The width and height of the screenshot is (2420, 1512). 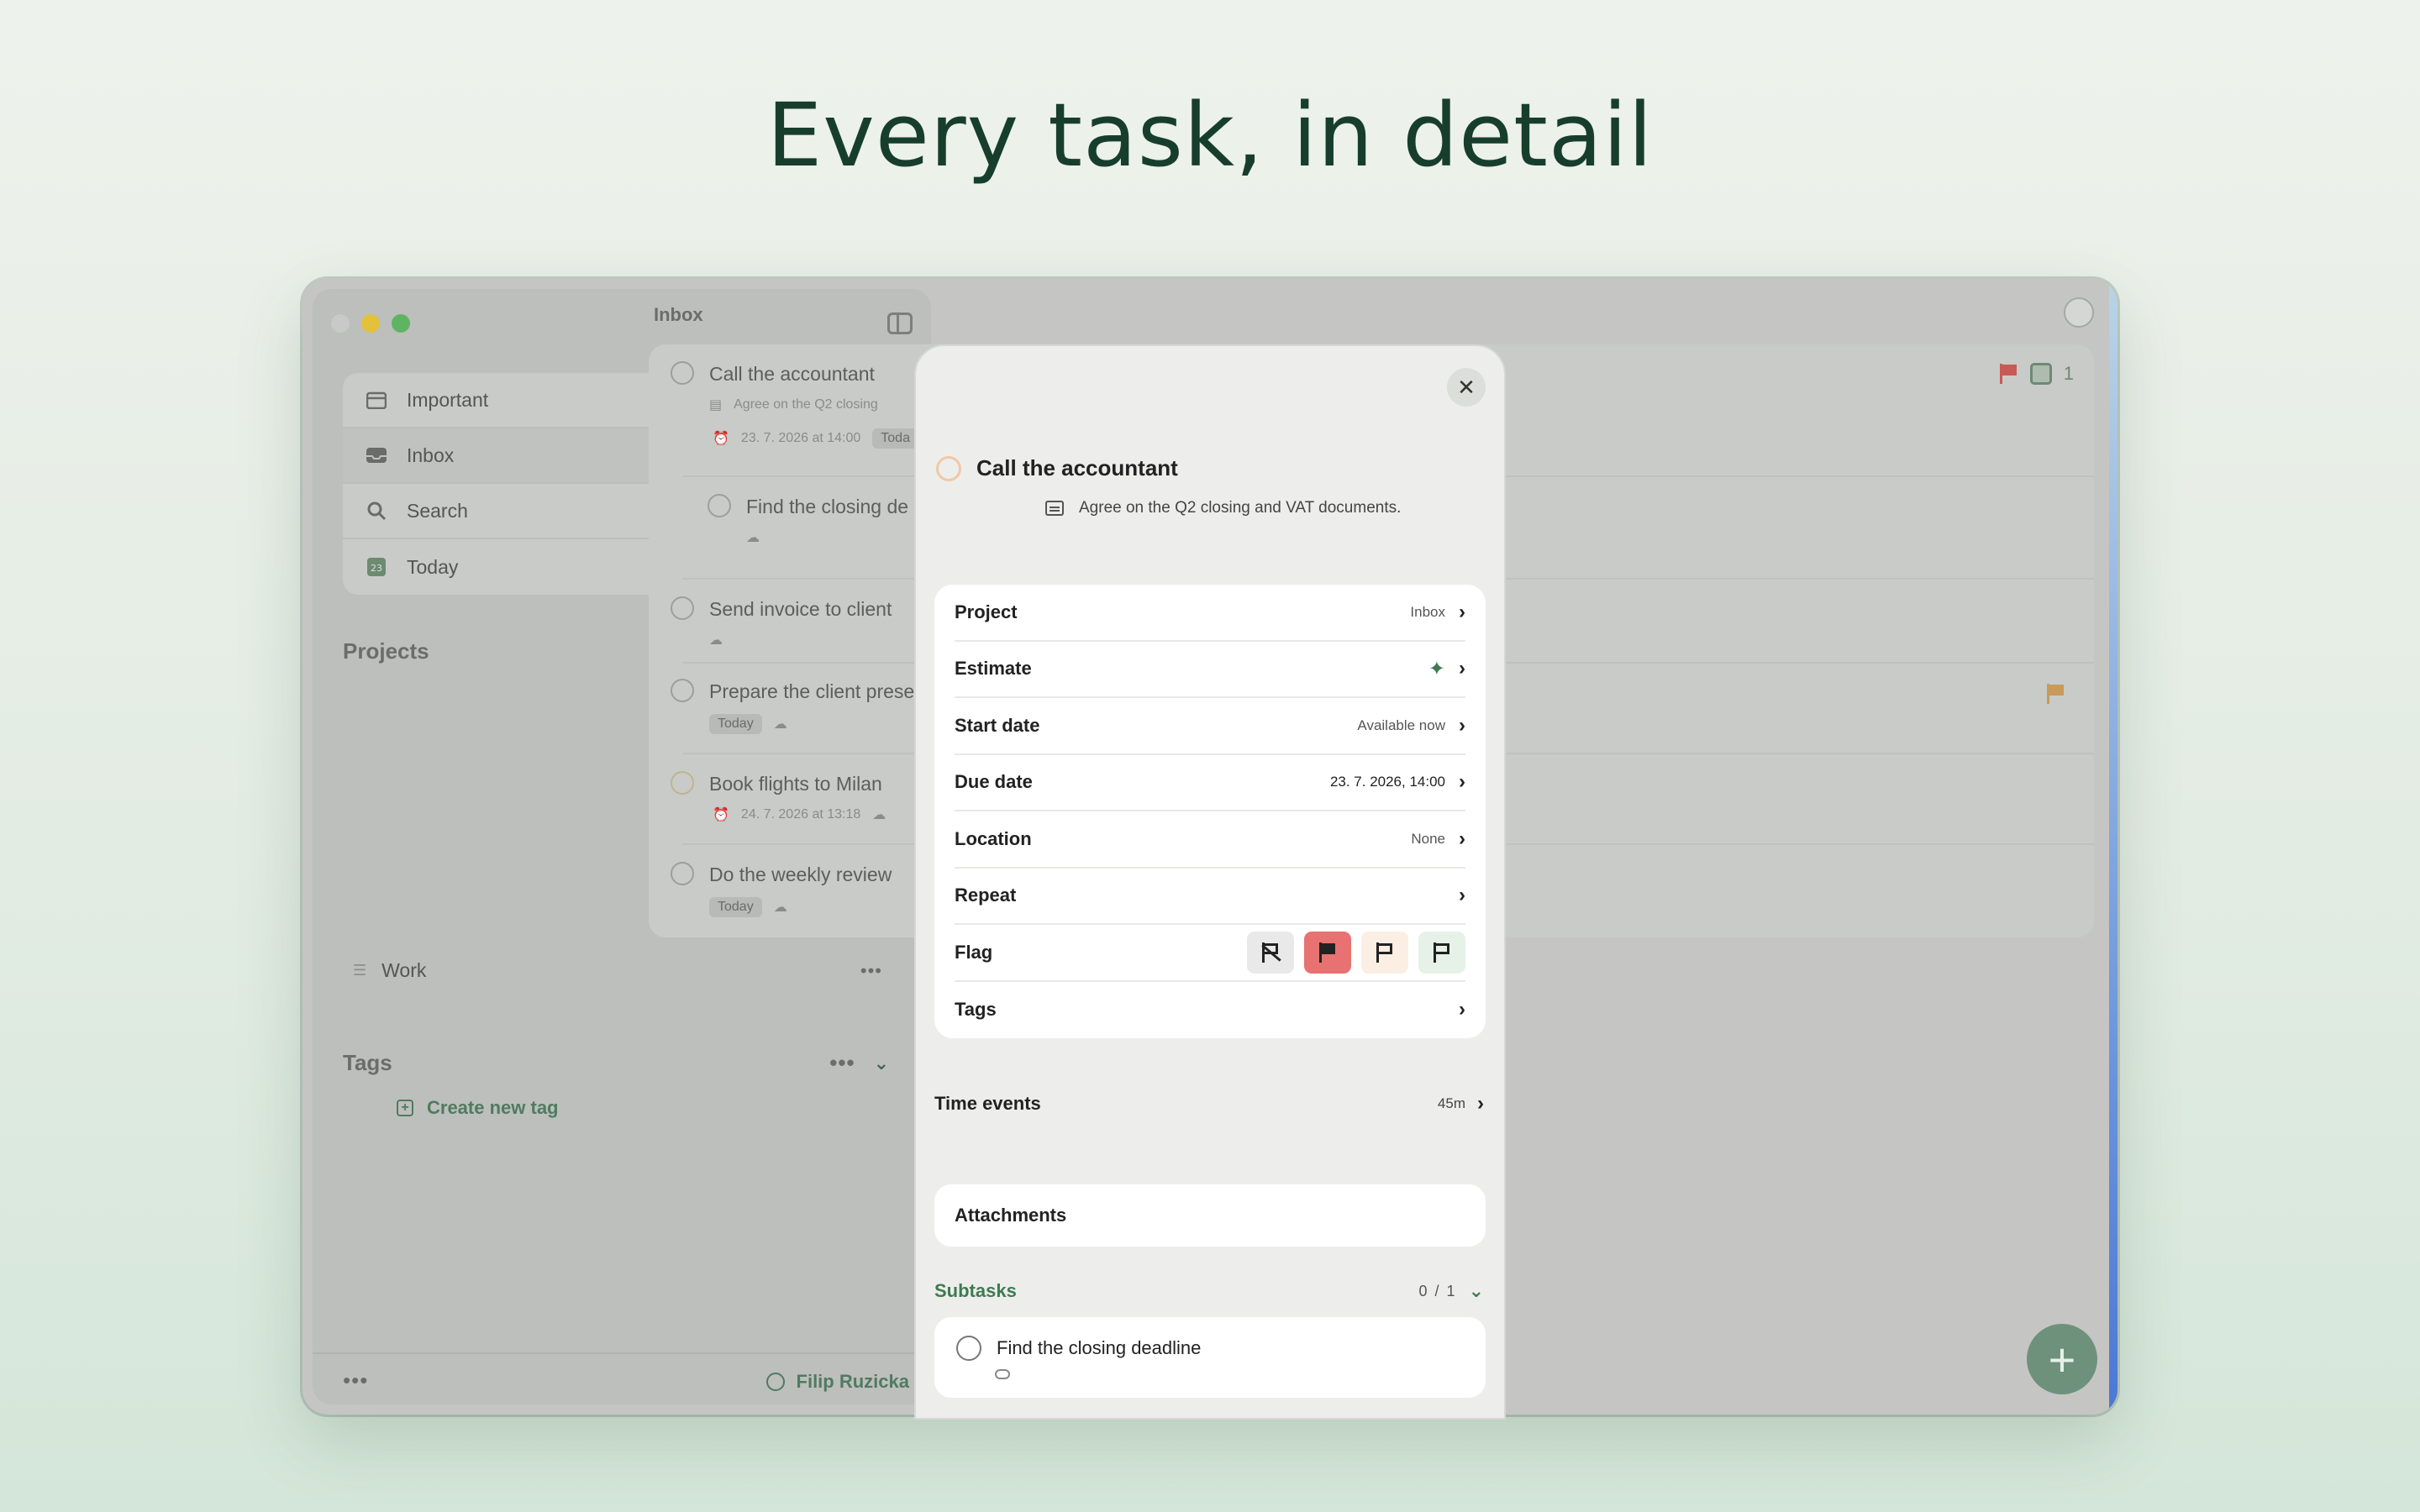 I want to click on list-item: Find the closing deadline, so click(x=1210, y=1357).